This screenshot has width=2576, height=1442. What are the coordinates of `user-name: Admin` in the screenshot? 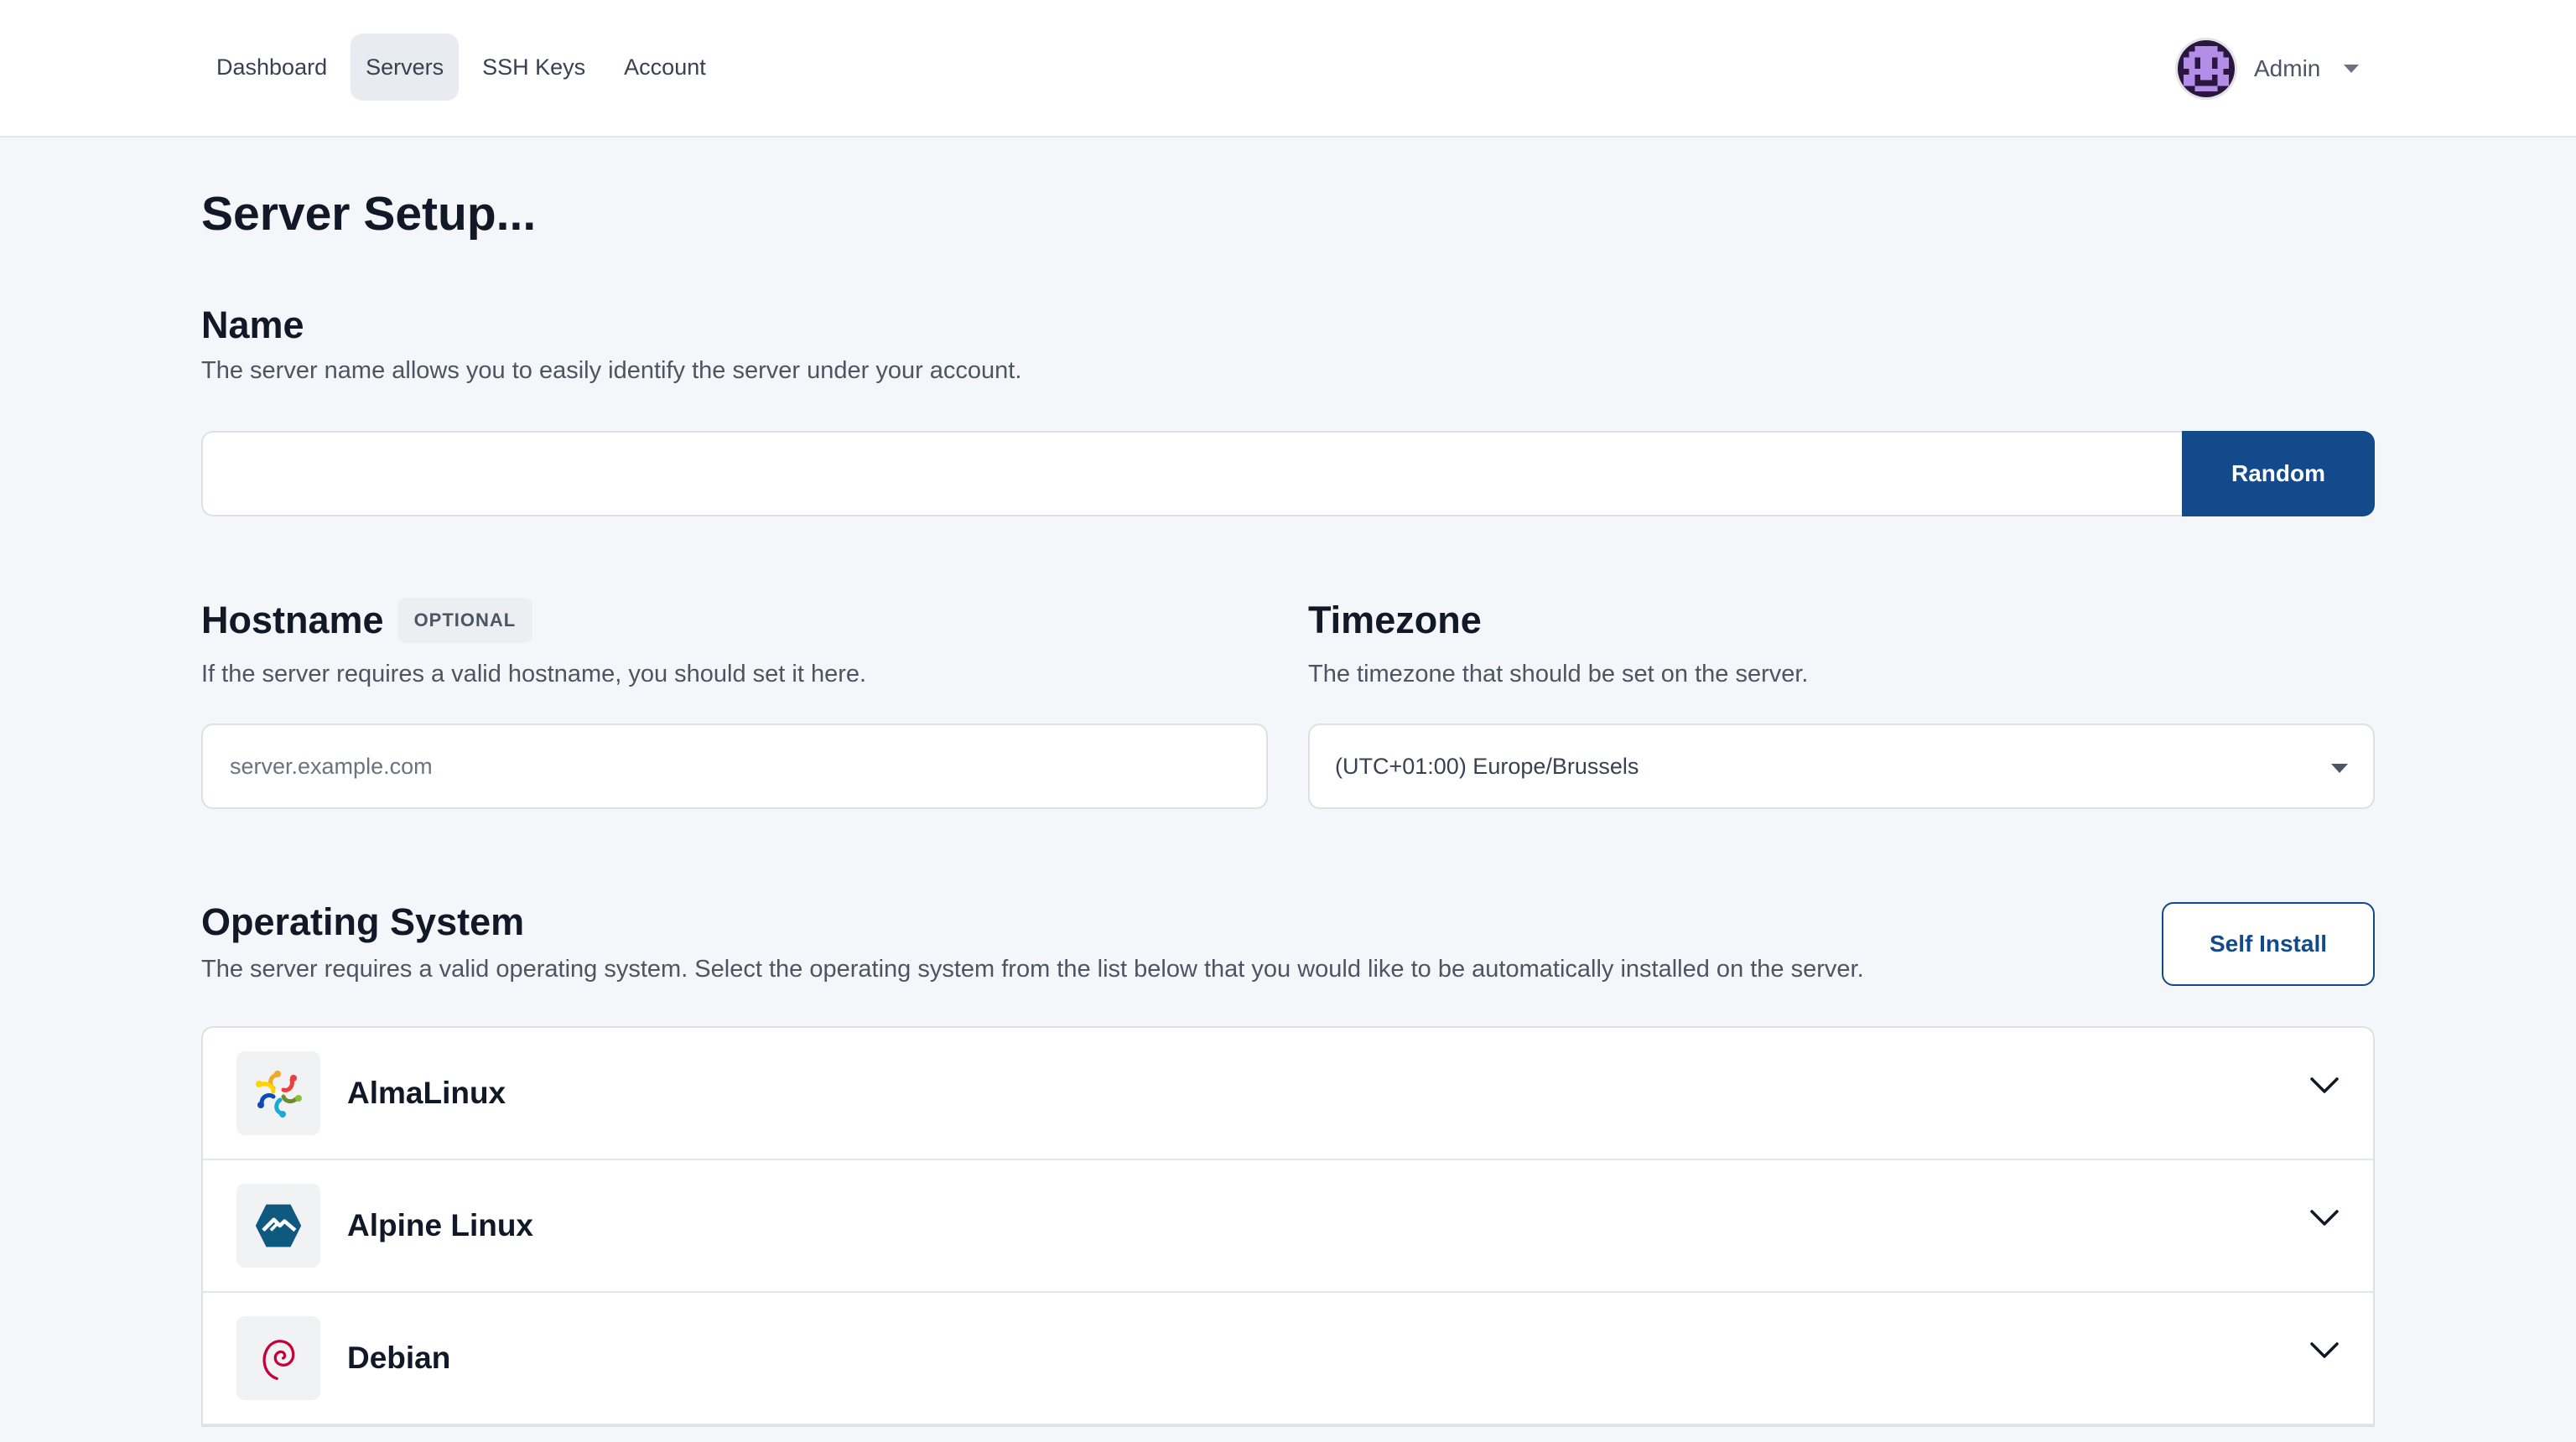 It's located at (2287, 68).